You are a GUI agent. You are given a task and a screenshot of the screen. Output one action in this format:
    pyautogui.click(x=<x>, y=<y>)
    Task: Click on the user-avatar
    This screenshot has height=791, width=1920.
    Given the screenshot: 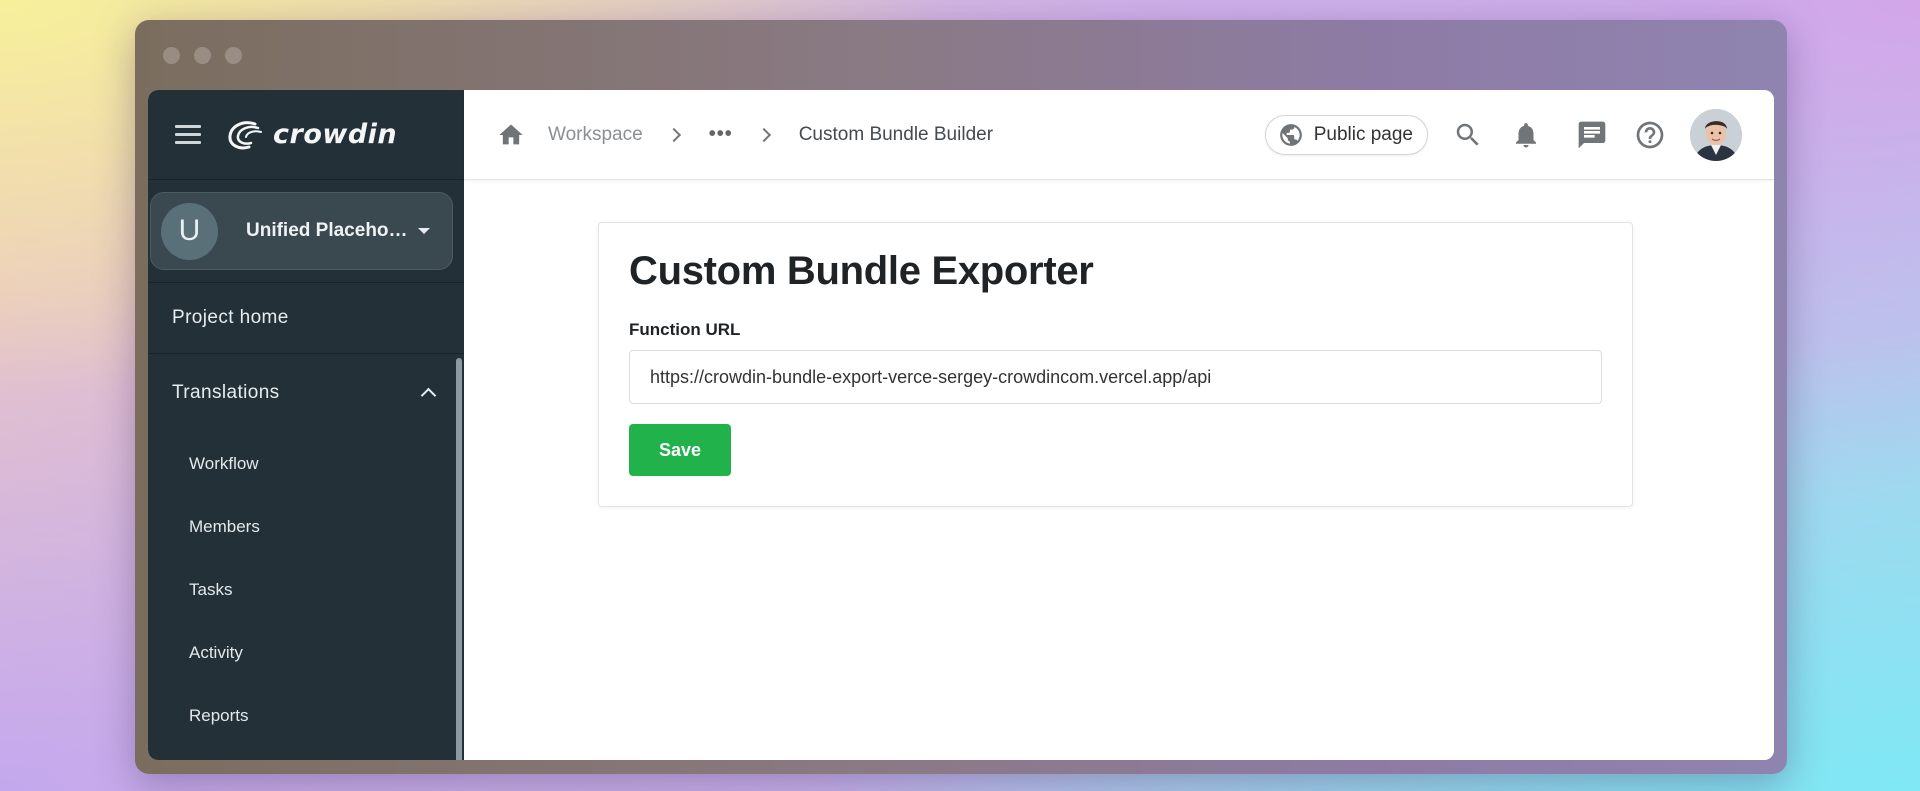 What is the action you would take?
    pyautogui.click(x=1716, y=135)
    